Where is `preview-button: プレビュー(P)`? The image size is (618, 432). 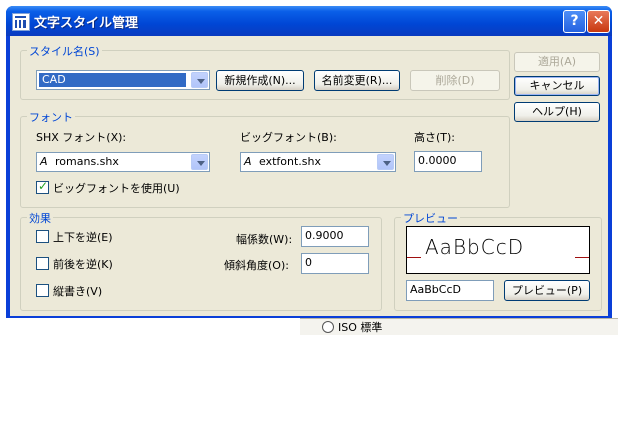 preview-button: プレビュー(P) is located at coordinates (547, 290).